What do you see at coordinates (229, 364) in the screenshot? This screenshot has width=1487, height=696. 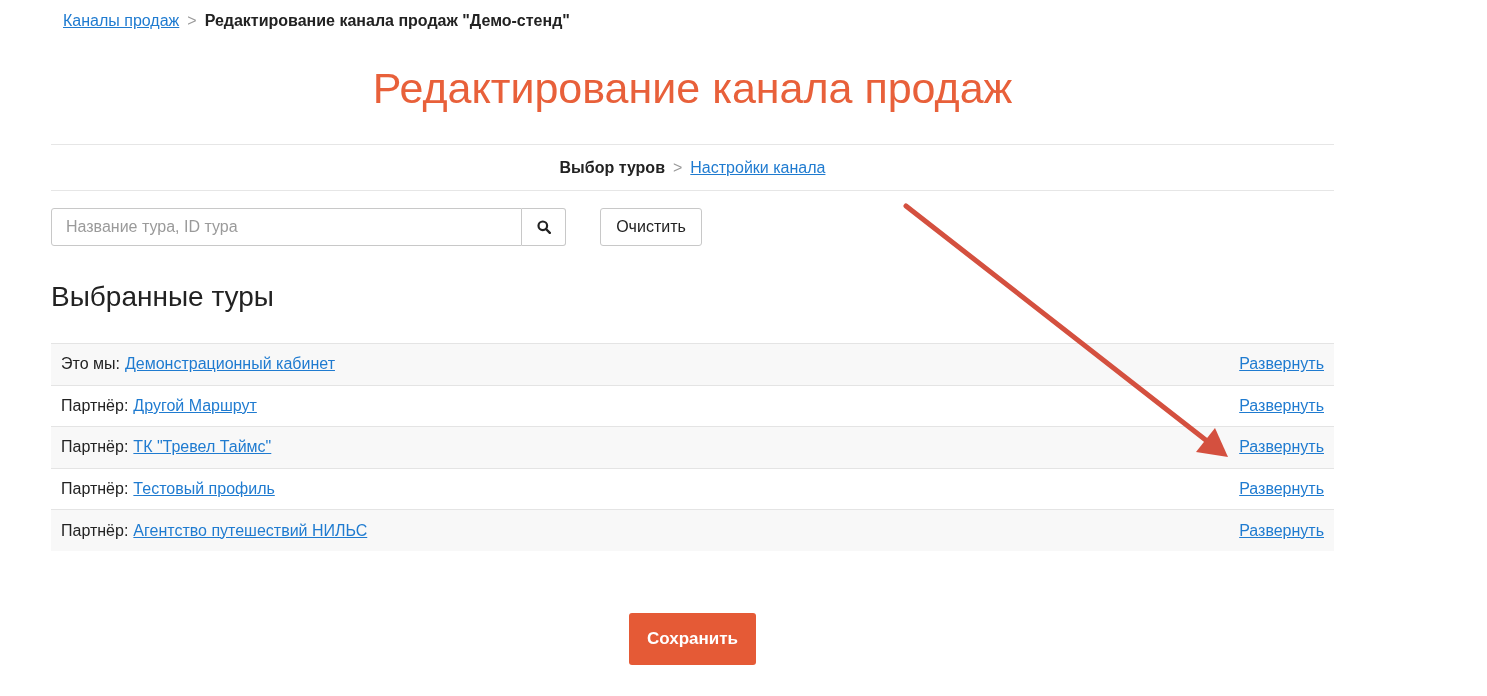 I see `agency-link: Демонстрационный кабинет` at bounding box center [229, 364].